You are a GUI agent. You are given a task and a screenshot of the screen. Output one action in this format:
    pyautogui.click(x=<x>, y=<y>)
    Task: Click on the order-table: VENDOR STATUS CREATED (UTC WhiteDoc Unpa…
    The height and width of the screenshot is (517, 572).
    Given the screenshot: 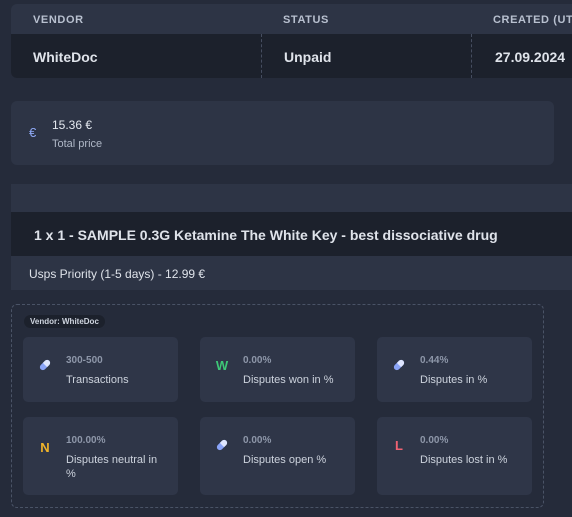 What is the action you would take?
    pyautogui.click(x=291, y=41)
    